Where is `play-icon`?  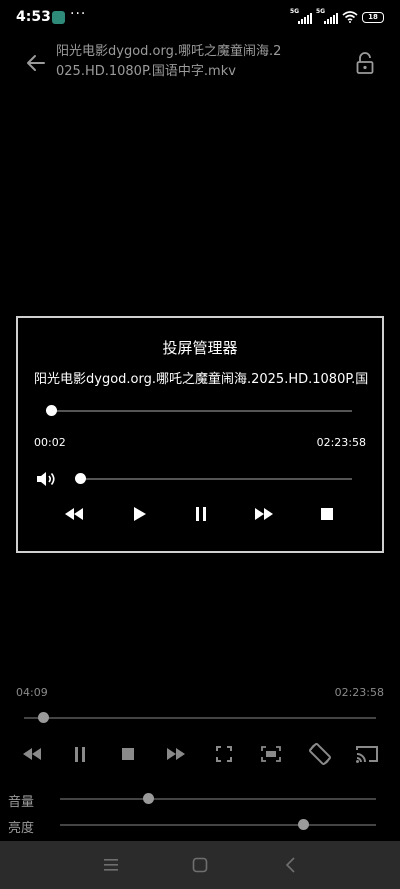 play-icon is located at coordinates (140, 514).